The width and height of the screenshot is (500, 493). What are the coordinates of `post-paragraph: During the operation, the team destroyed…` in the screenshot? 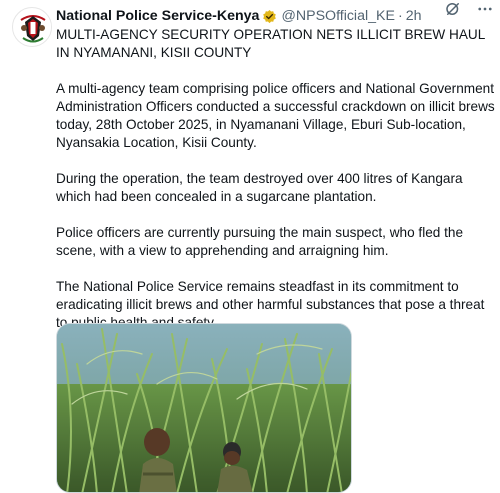 It's located at (259, 187).